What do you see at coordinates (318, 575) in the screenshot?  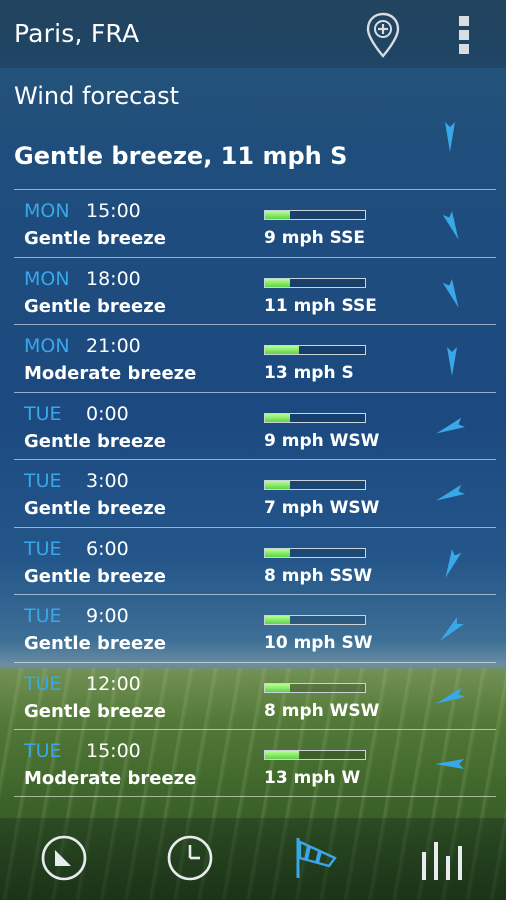 I see `forecast-wind-speed: 8 mph SSW` at bounding box center [318, 575].